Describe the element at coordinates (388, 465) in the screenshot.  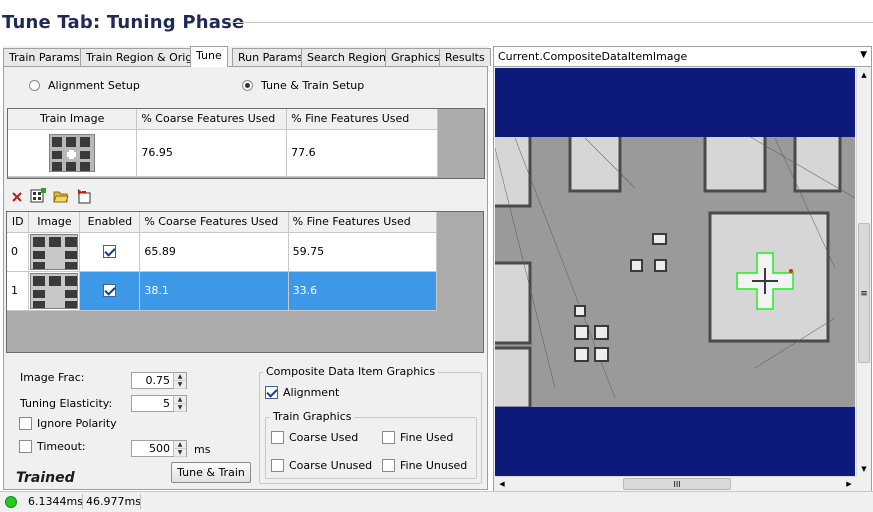
I see `fine-unused-checkbox` at that location.